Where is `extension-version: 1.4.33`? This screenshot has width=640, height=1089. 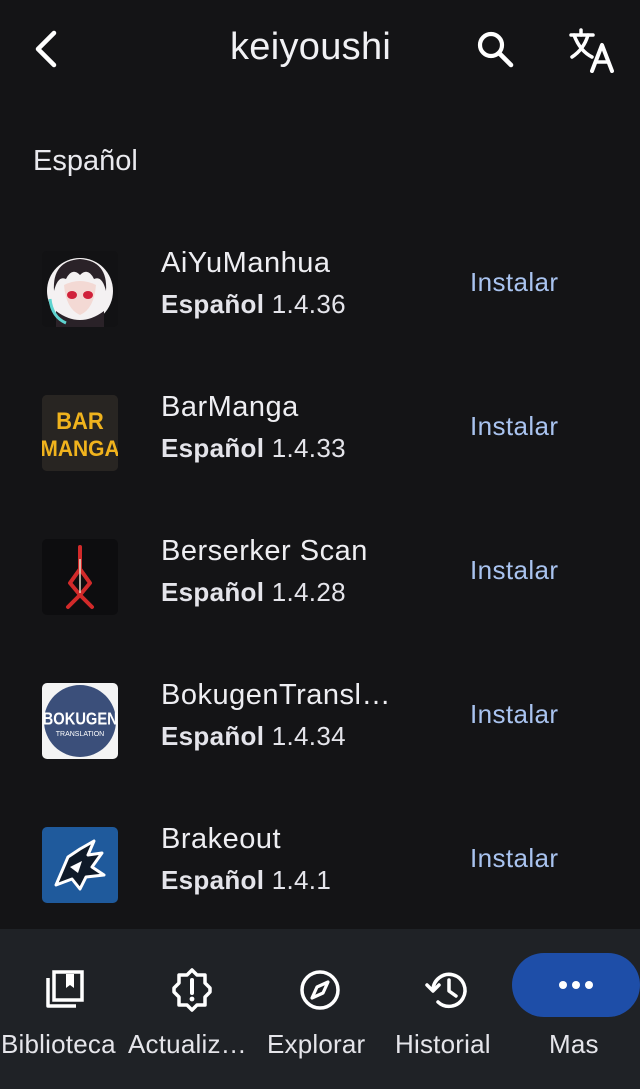 extension-version: 1.4.33 is located at coordinates (308, 448).